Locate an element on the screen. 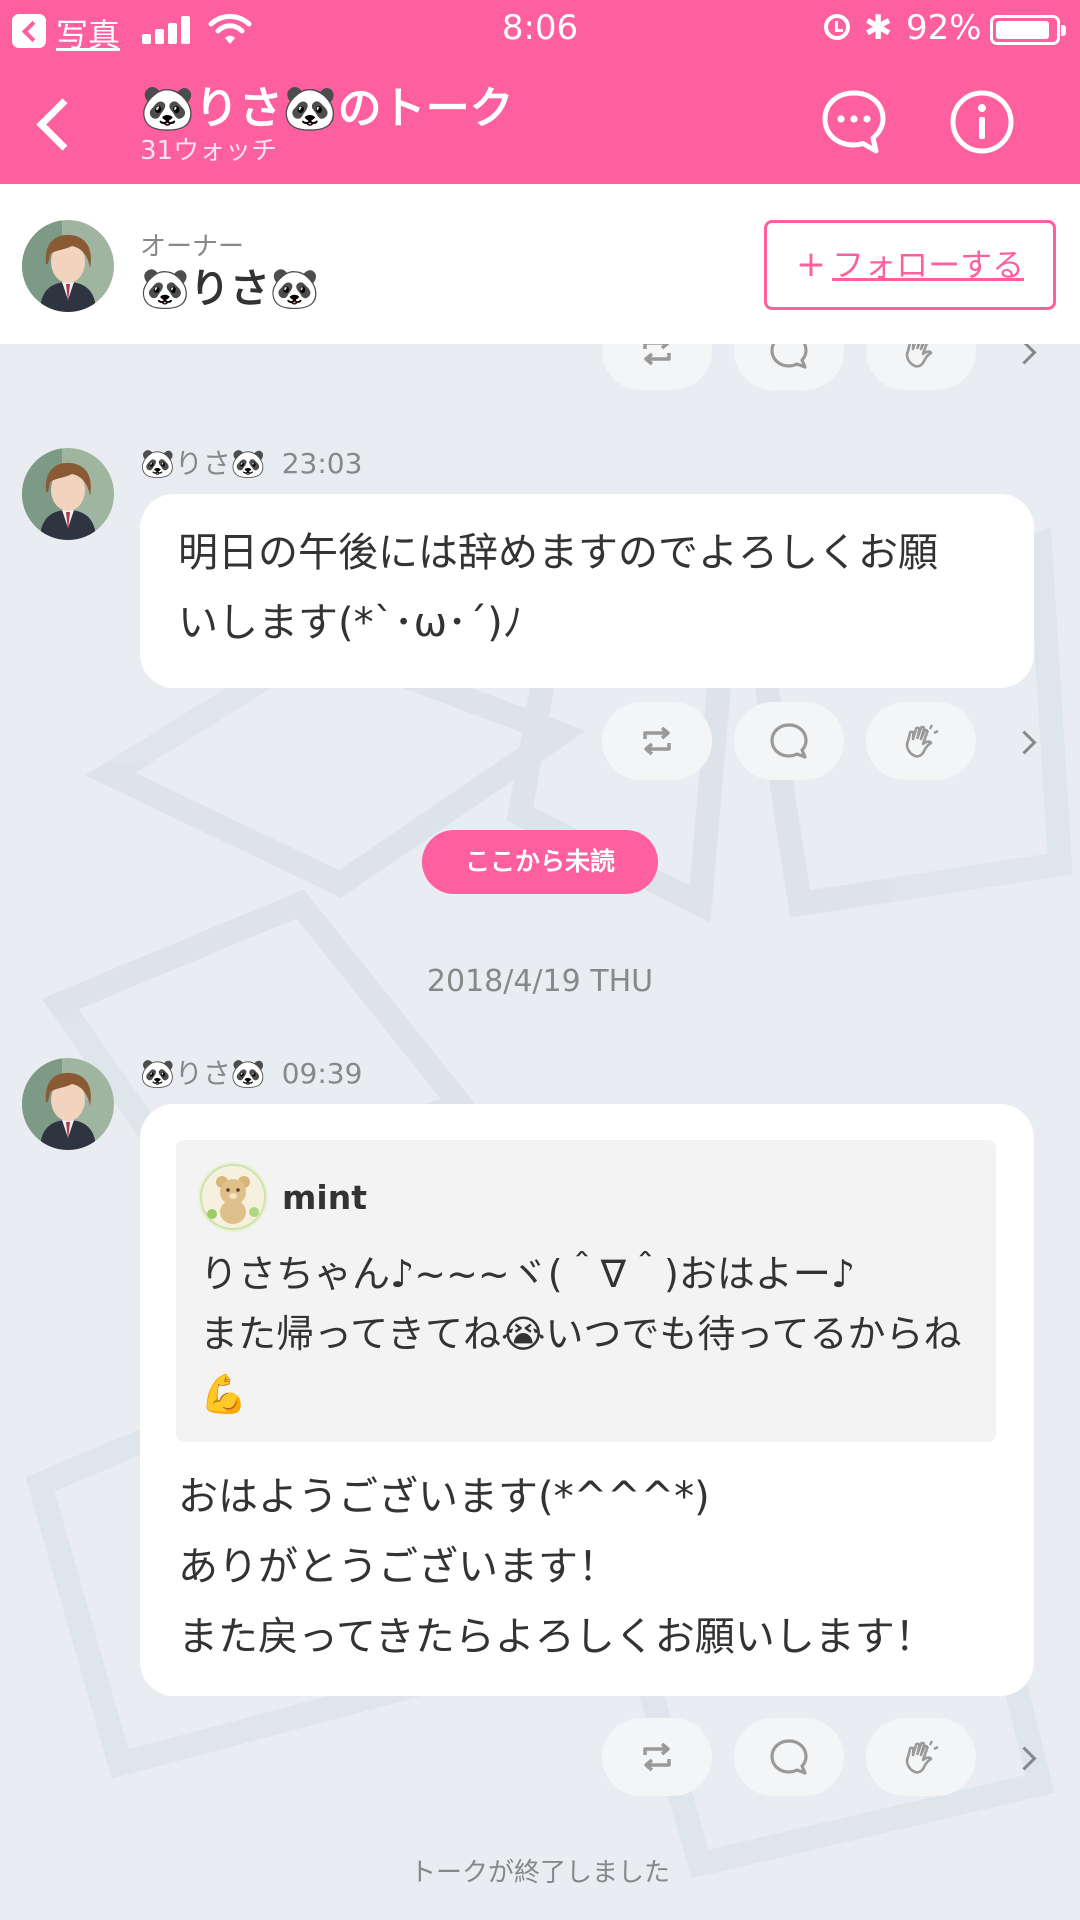 The image size is (1080, 1920). follow-button: + フォローする is located at coordinates (910, 265).